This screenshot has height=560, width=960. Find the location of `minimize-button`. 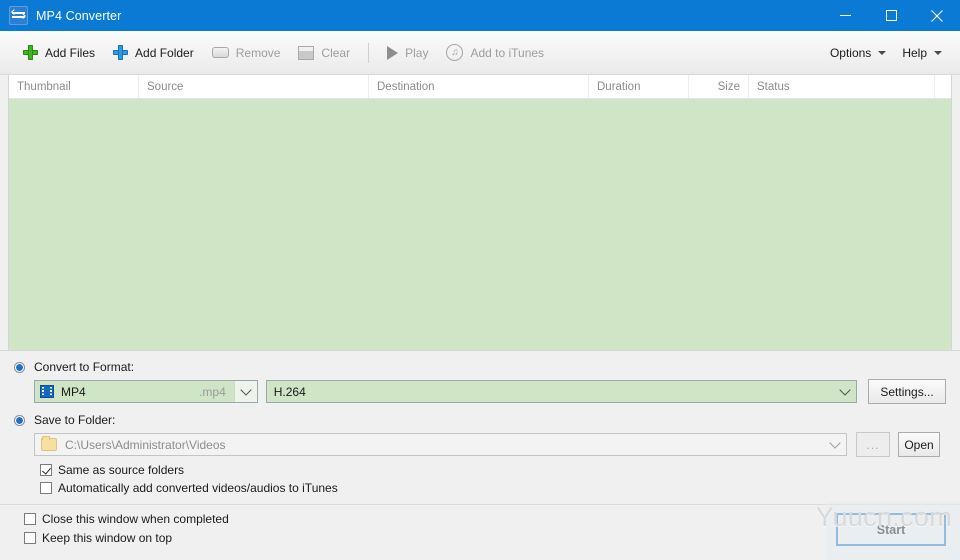

minimize-button is located at coordinates (845, 15).